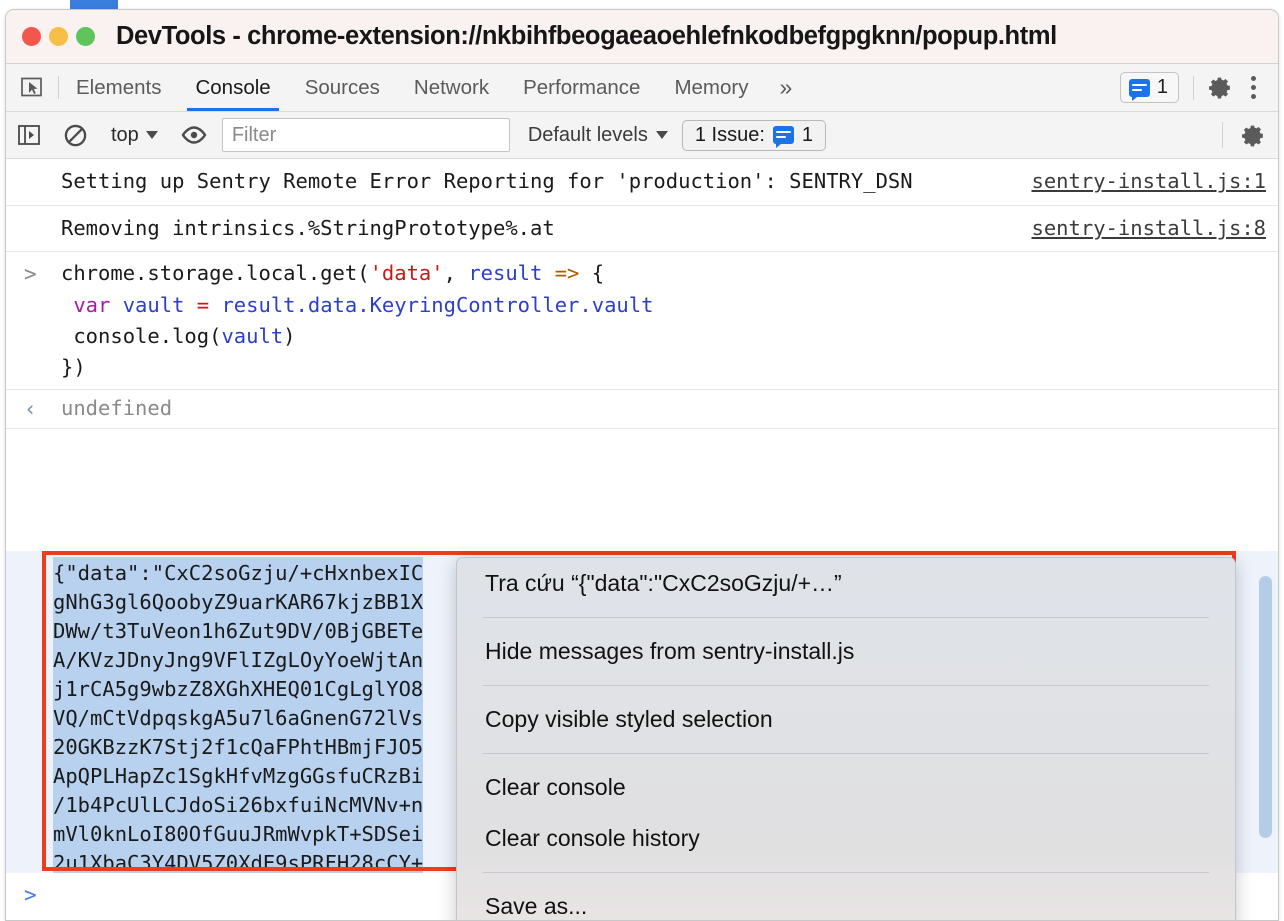 This screenshot has height=921, width=1284. Describe the element at coordinates (31, 36) in the screenshot. I see `close-window-button` at that location.